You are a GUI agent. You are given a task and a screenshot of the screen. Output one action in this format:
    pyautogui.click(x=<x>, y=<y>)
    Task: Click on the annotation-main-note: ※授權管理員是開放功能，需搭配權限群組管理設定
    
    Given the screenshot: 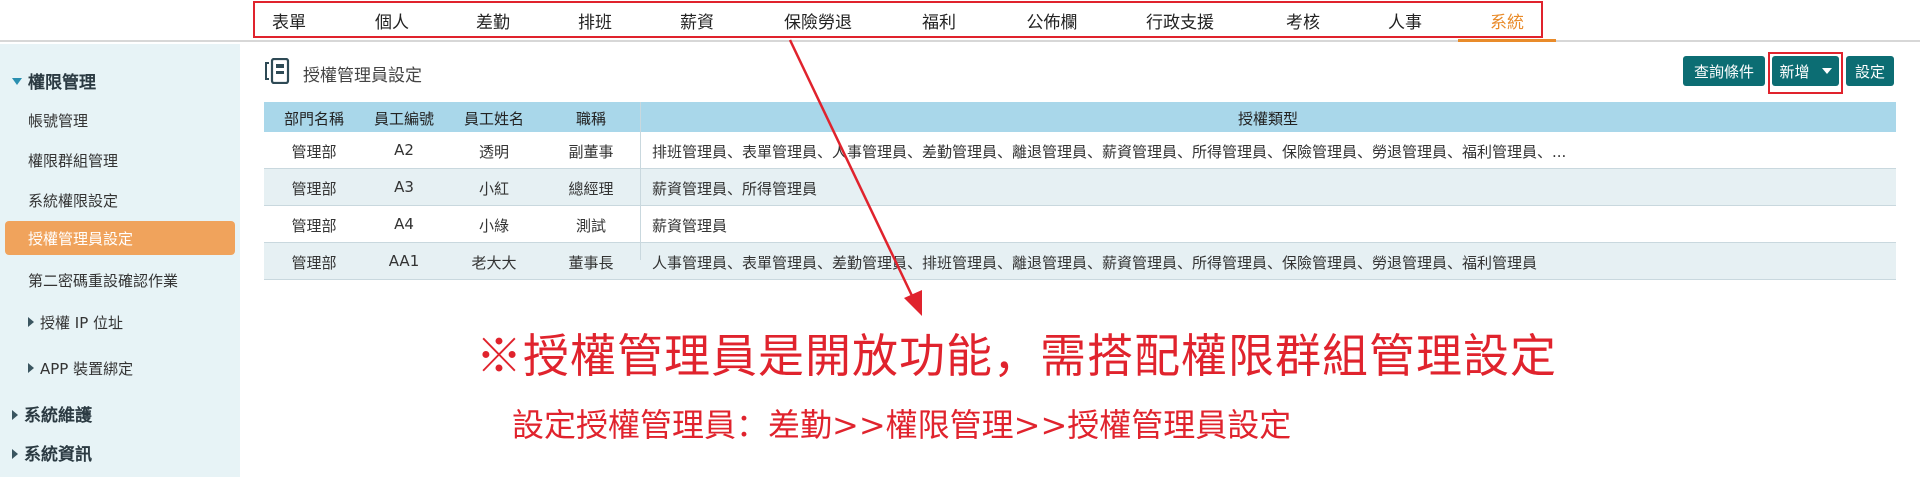 What is the action you would take?
    pyautogui.click(x=1016, y=356)
    